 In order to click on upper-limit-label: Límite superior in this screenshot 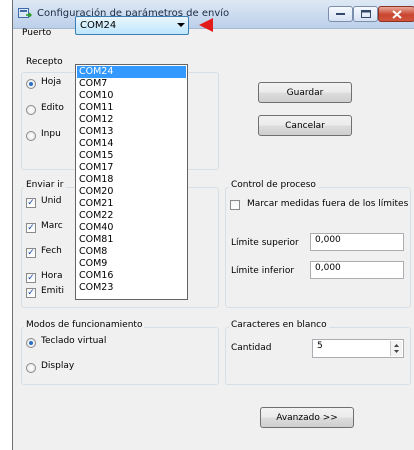, I will do `click(265, 243)`.